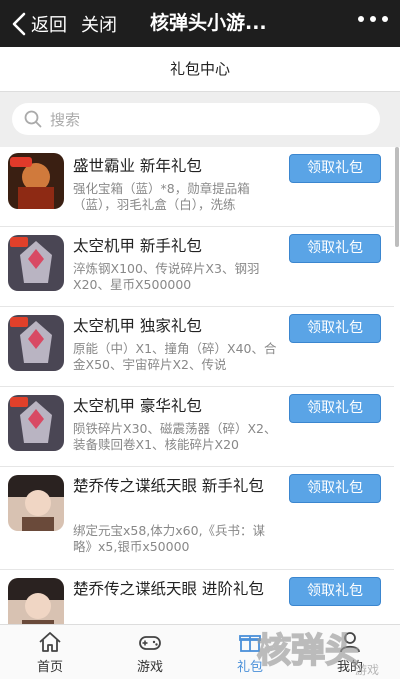  Describe the element at coordinates (137, 326) in the screenshot. I see `gift-name: 太空机甲 独家礼包` at that location.